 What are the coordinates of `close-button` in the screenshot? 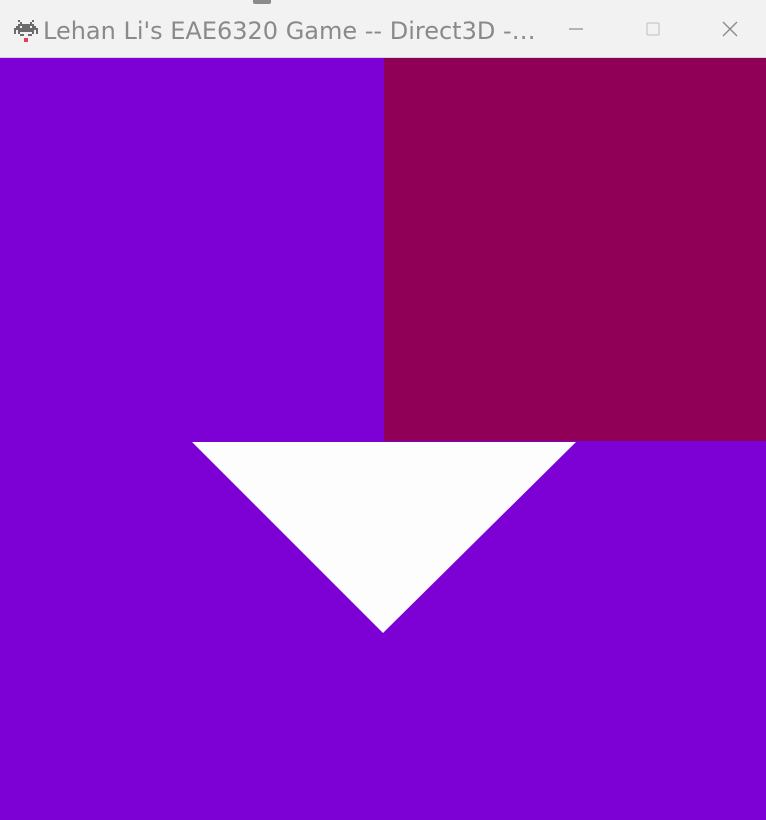 It's located at (730, 29).